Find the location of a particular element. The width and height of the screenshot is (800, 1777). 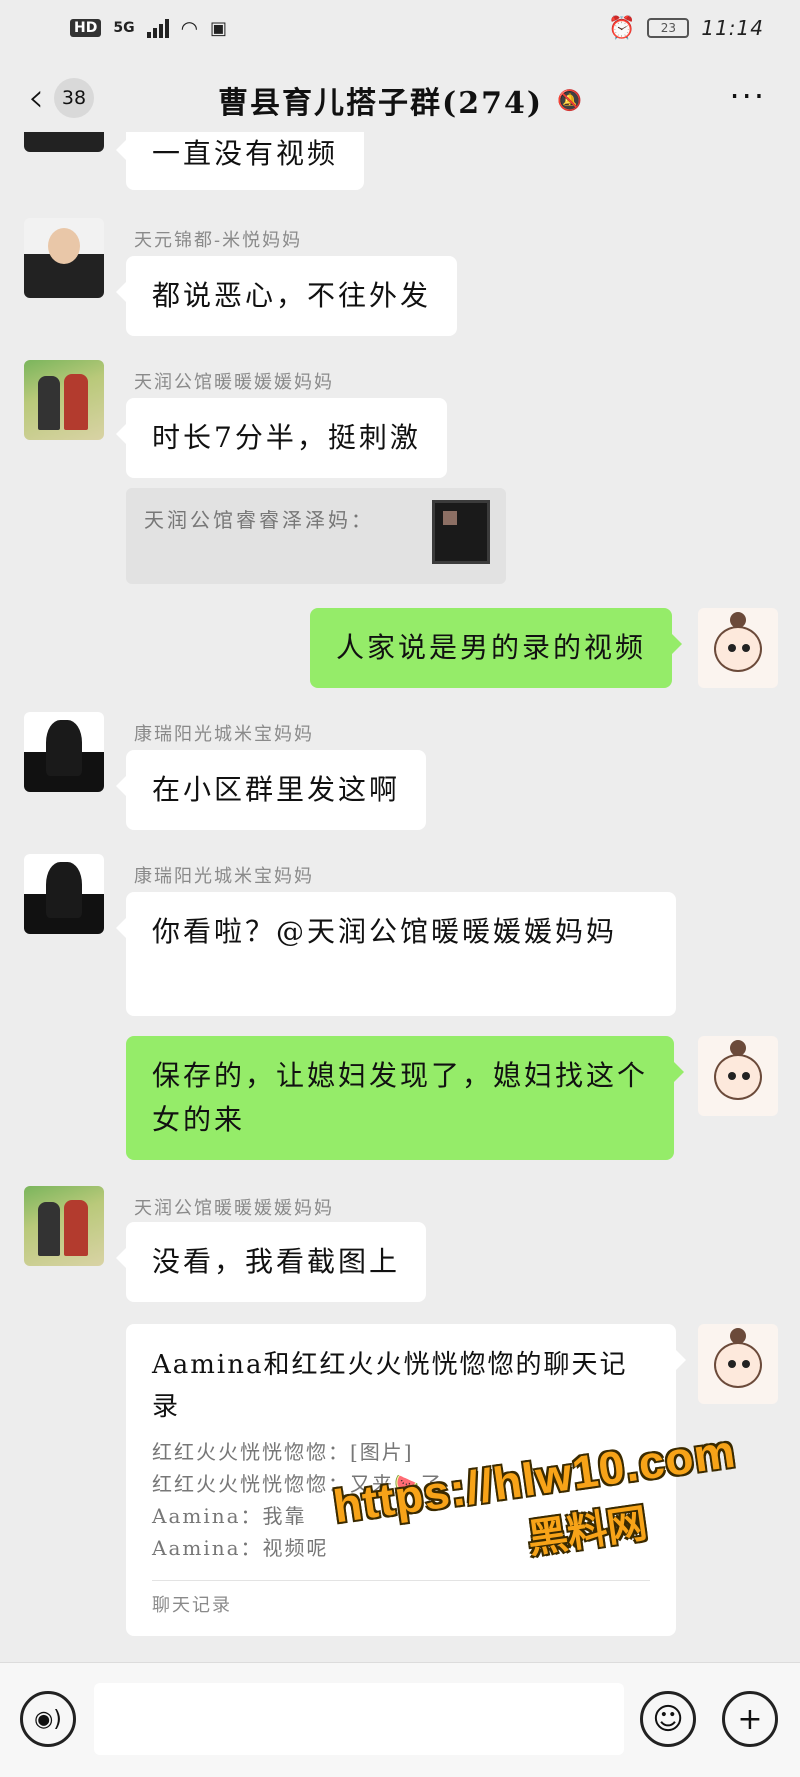

input-bar: ◉) ☺ + is located at coordinates (400, 1719).